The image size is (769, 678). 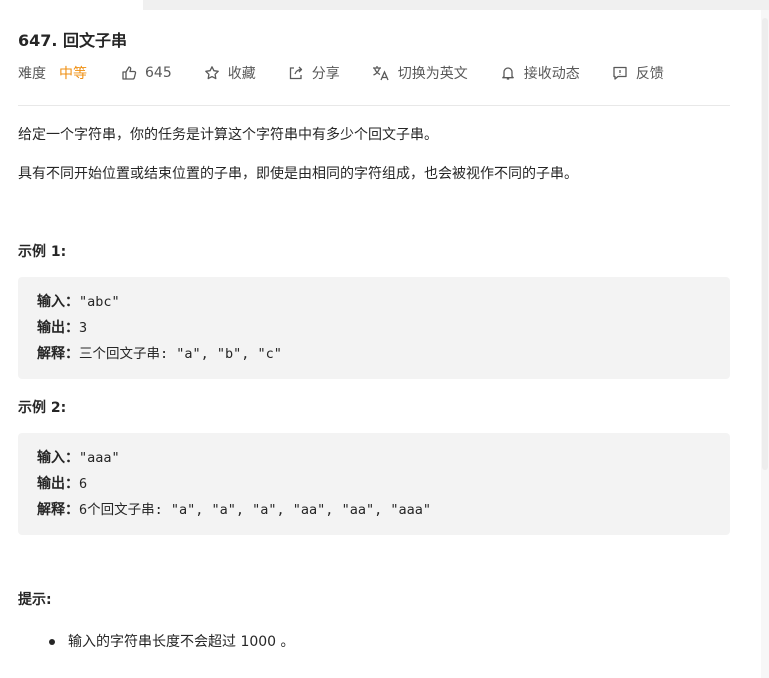 I want to click on difficulty-label: 难度, so click(x=32, y=74).